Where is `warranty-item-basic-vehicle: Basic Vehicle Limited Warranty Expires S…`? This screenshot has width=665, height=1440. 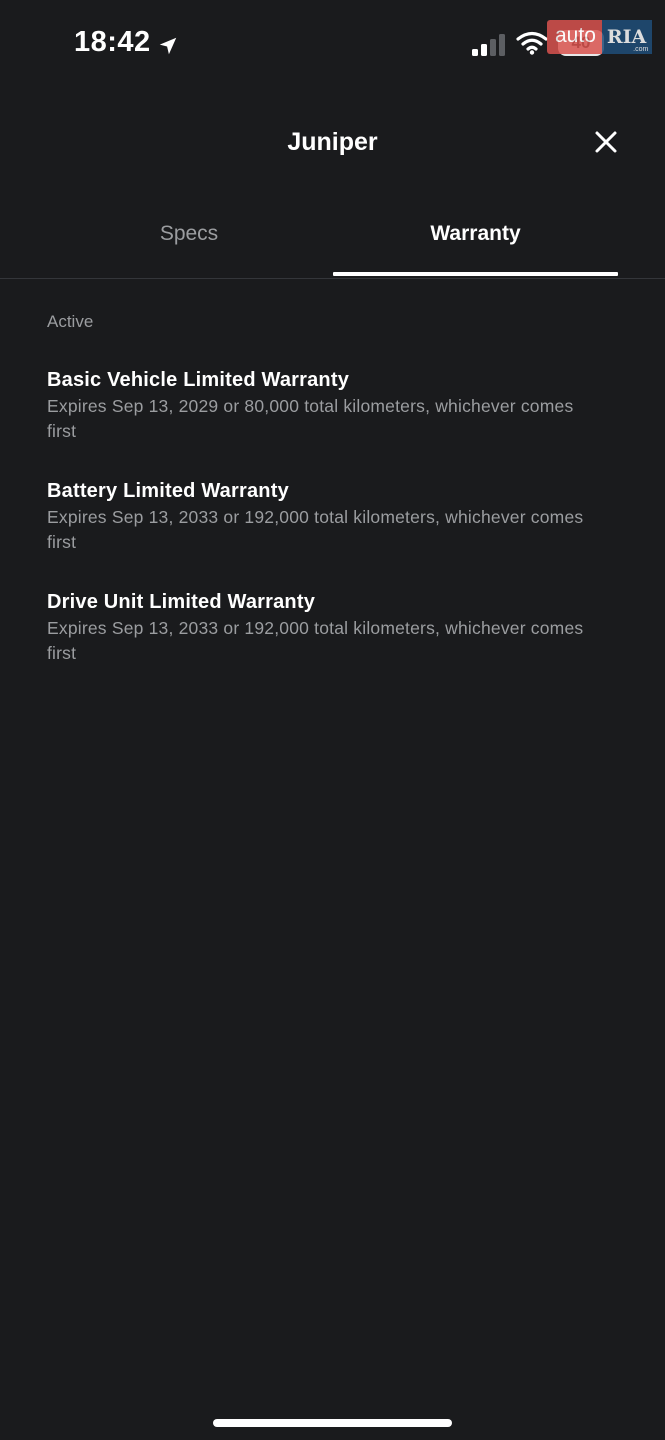
warranty-item-basic-vehicle: Basic Vehicle Limited Warranty Expires S… is located at coordinates (327, 405).